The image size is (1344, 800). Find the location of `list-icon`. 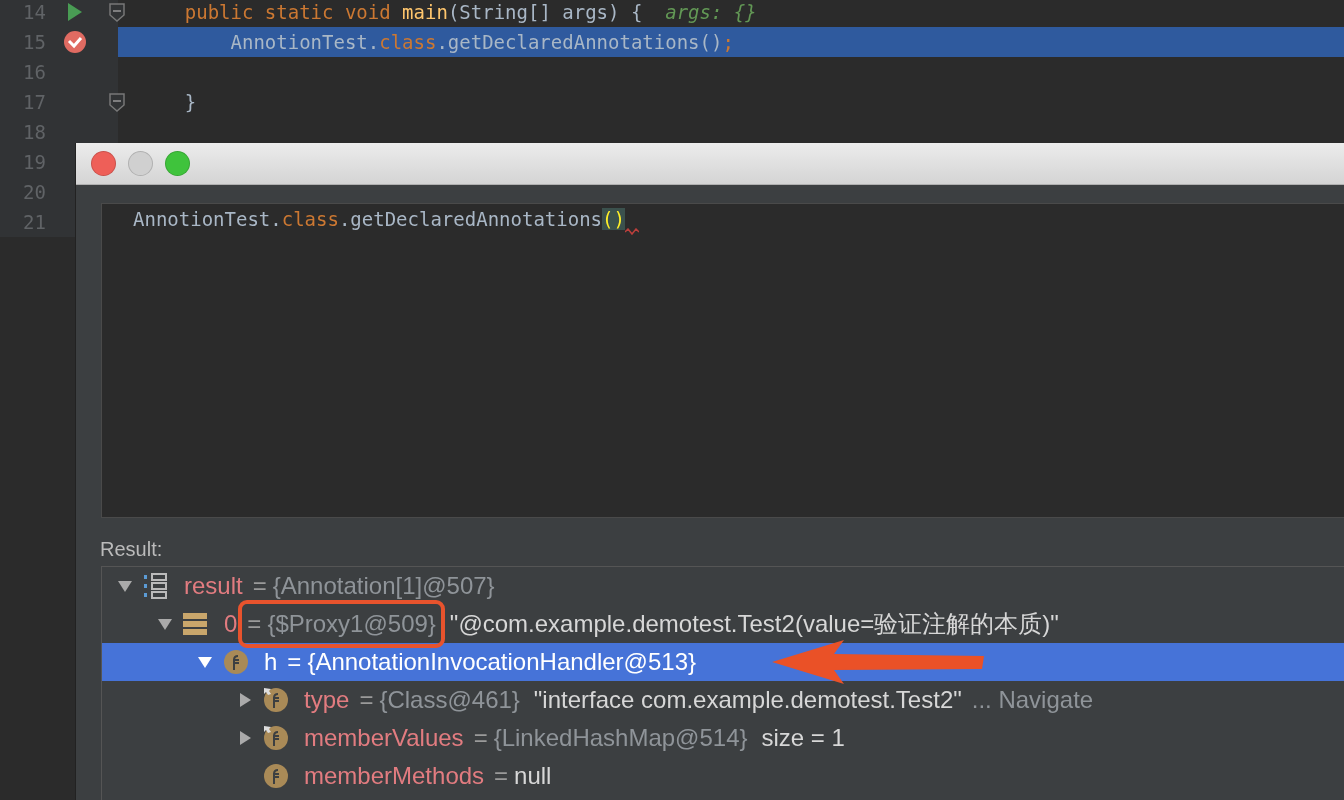

list-icon is located at coordinates (195, 624).